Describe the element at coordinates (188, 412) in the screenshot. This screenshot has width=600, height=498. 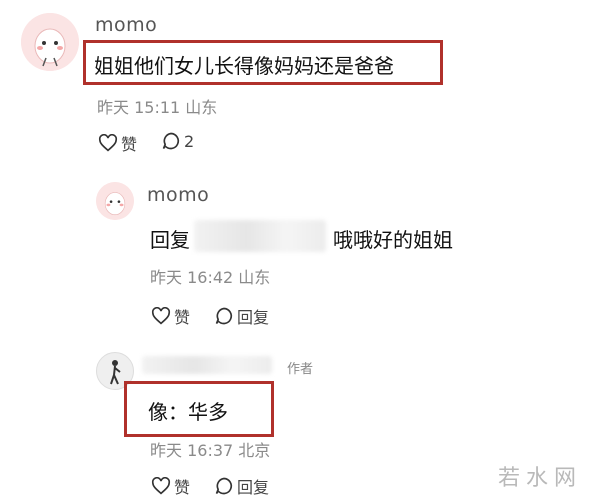
I see `reply-text: 像：华多` at that location.